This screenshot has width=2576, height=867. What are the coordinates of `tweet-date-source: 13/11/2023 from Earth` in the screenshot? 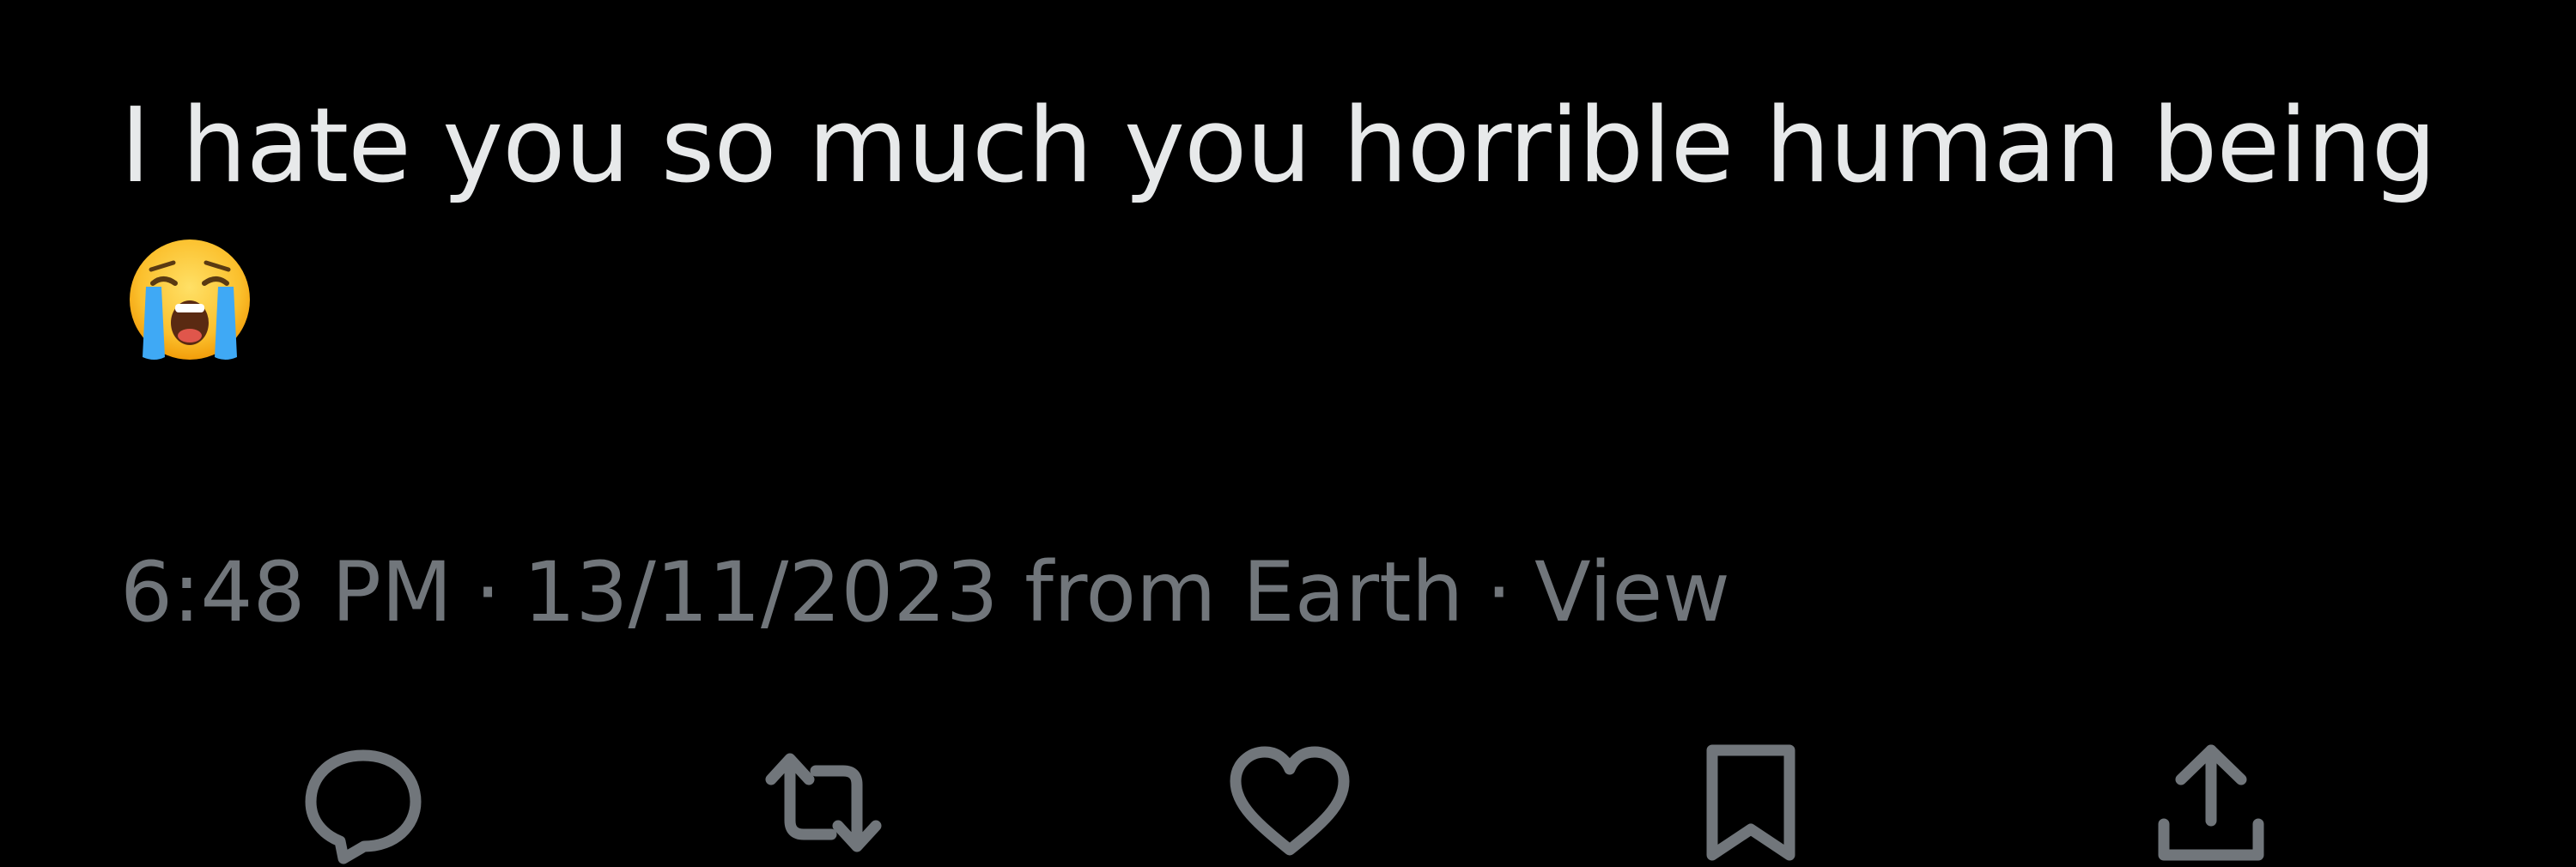 It's located at (994, 592).